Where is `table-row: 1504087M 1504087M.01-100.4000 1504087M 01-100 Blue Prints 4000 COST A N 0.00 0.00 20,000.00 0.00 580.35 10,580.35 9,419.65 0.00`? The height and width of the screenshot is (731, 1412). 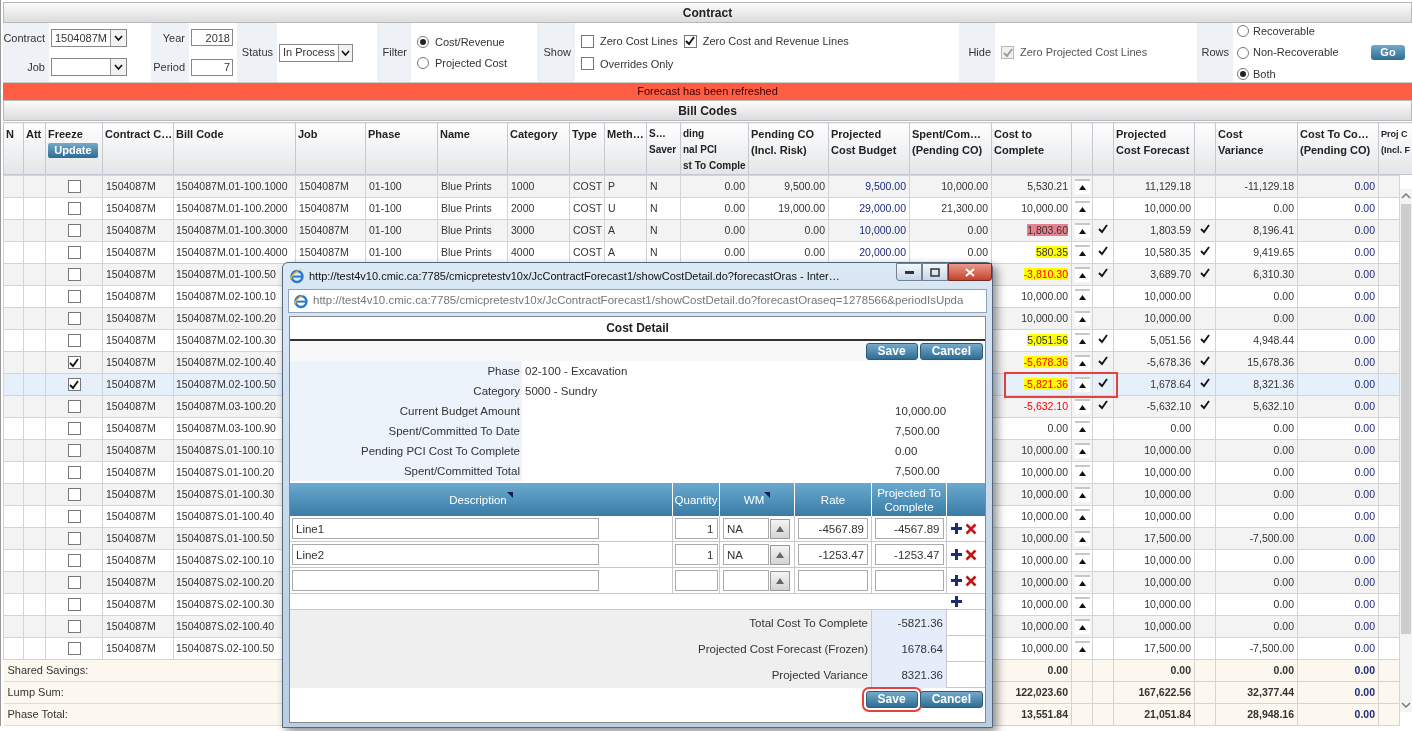 table-row: 1504087M 1504087M.01-100.4000 1504087M 01-100 Blue Prints 4000 COST A N 0.00 0.00 20,000.00 0.00 580.35 10,580.35 9,419.65 0.00 is located at coordinates (701, 252).